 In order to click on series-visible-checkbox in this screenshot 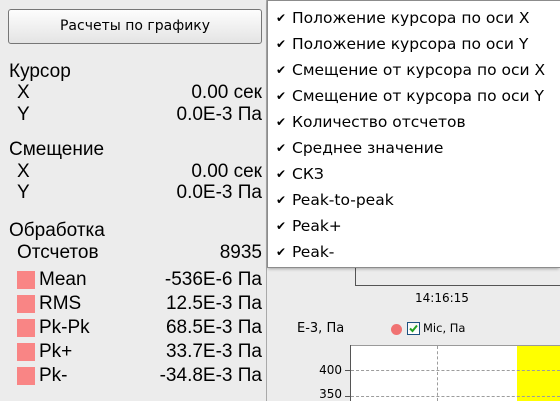, I will do `click(413, 328)`.